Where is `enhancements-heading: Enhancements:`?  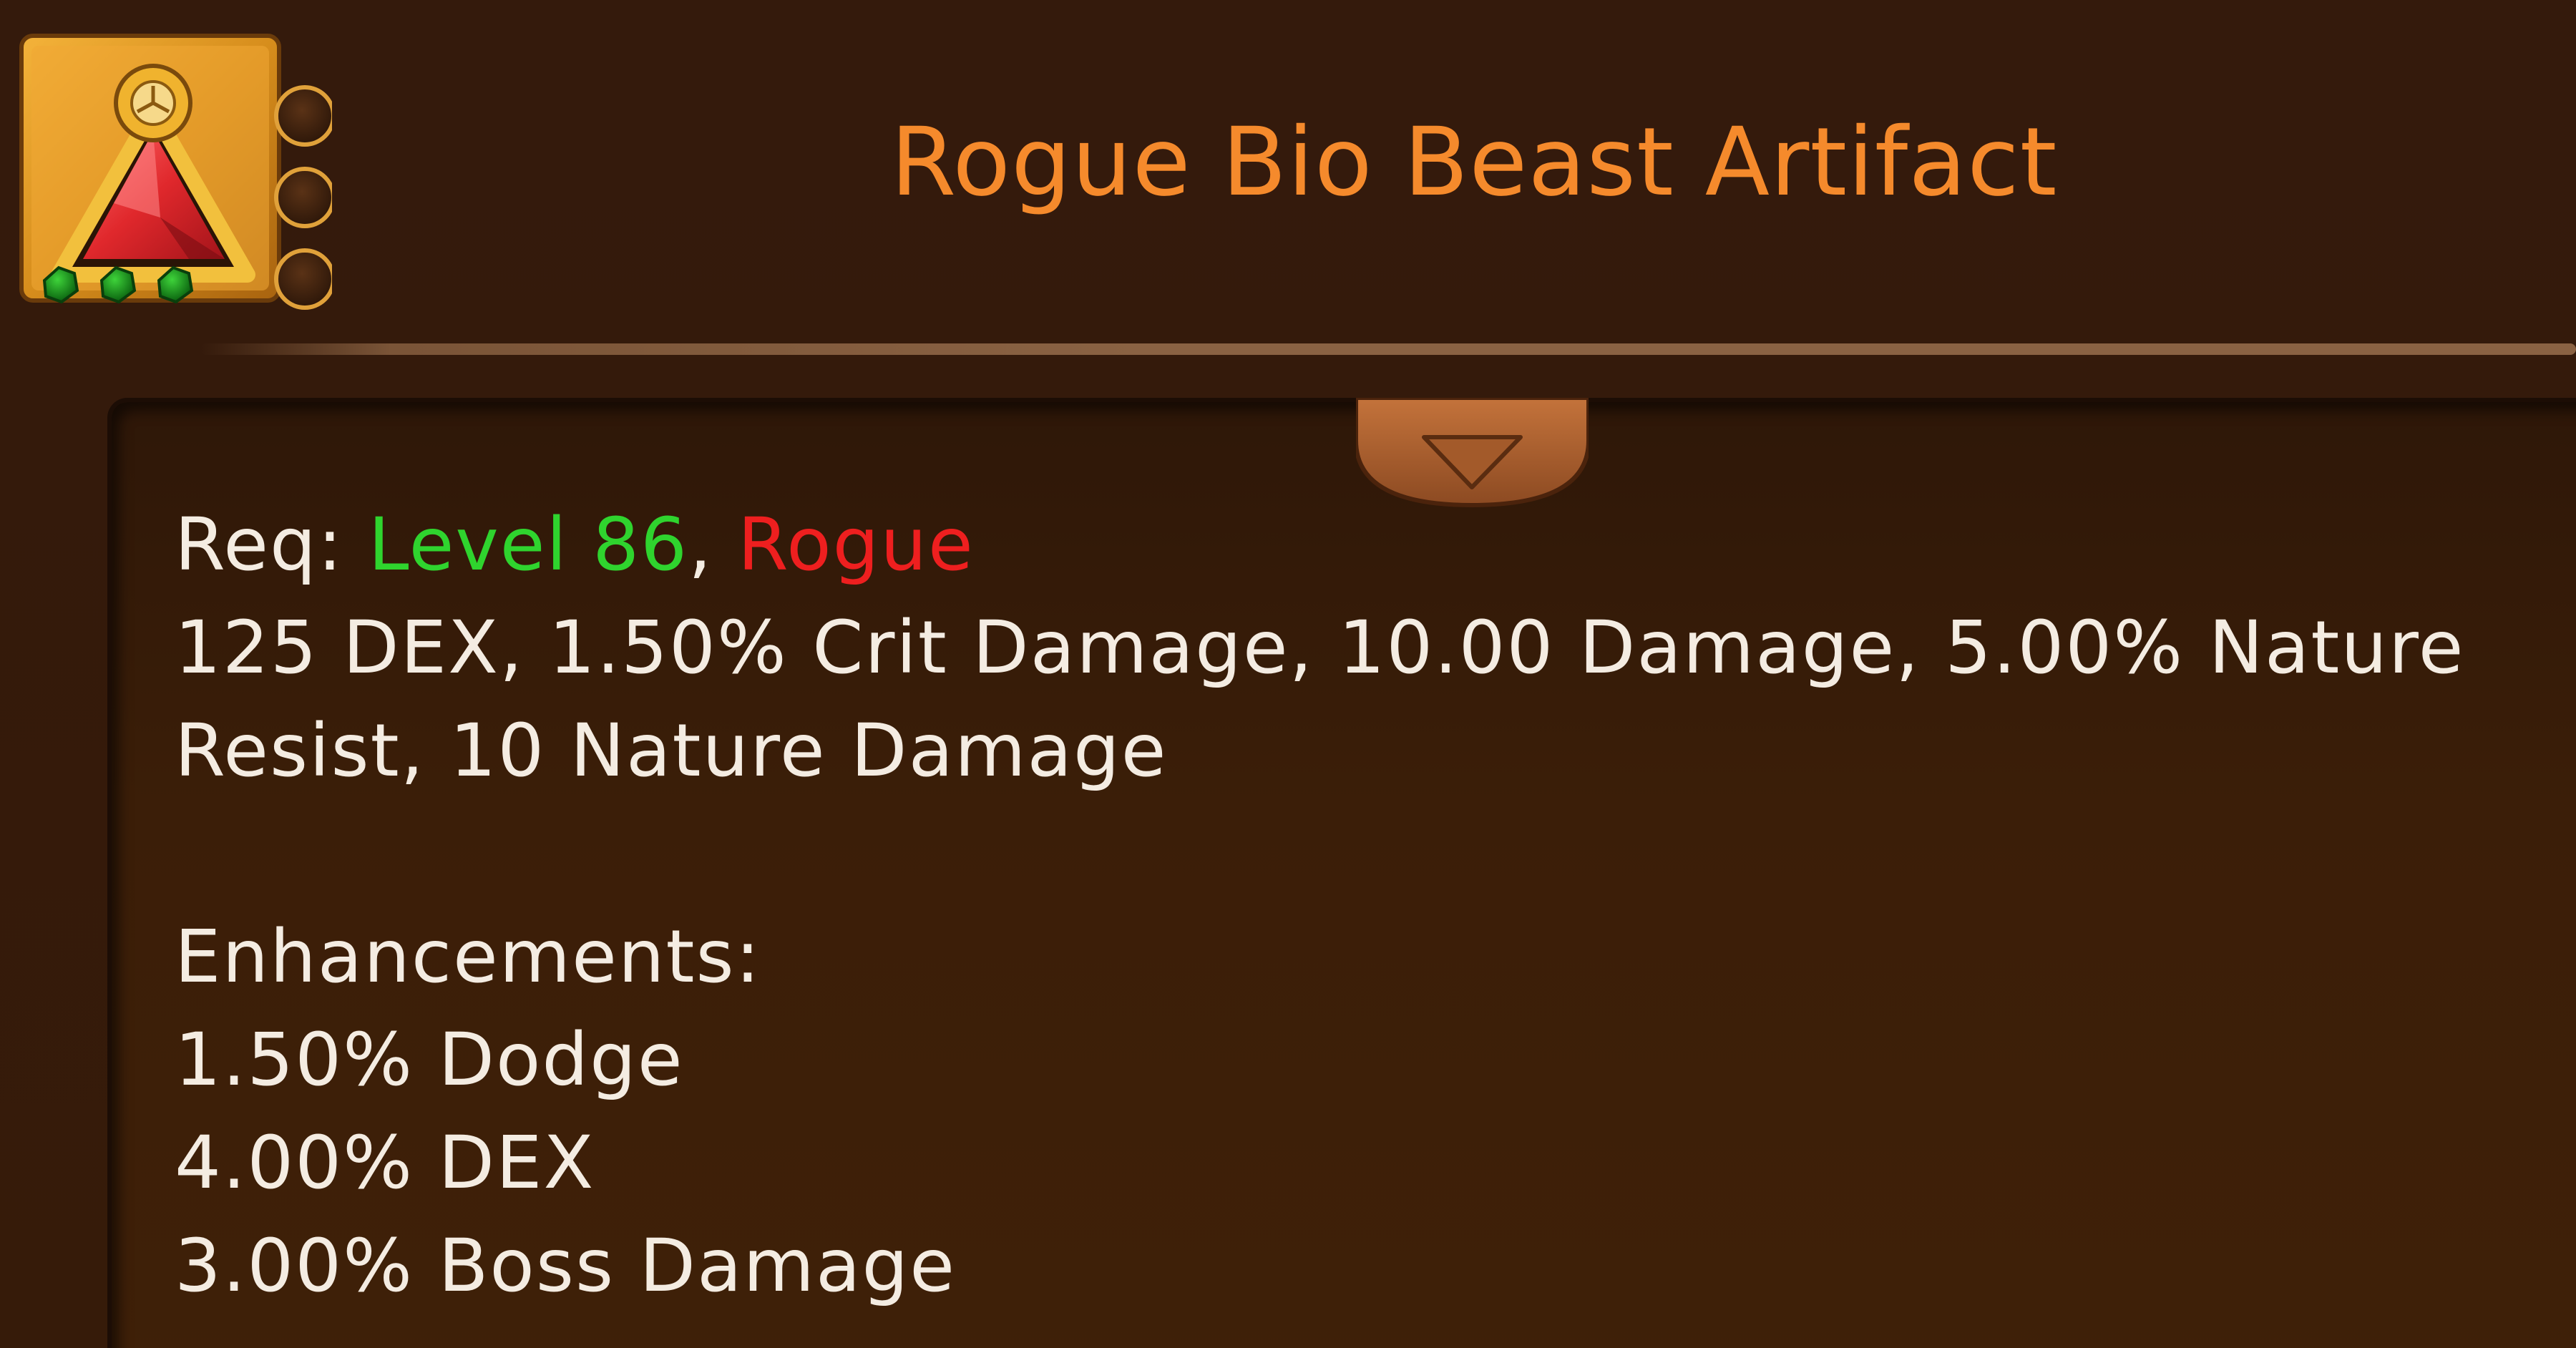 enhancements-heading: Enhancements: is located at coordinates (468, 957).